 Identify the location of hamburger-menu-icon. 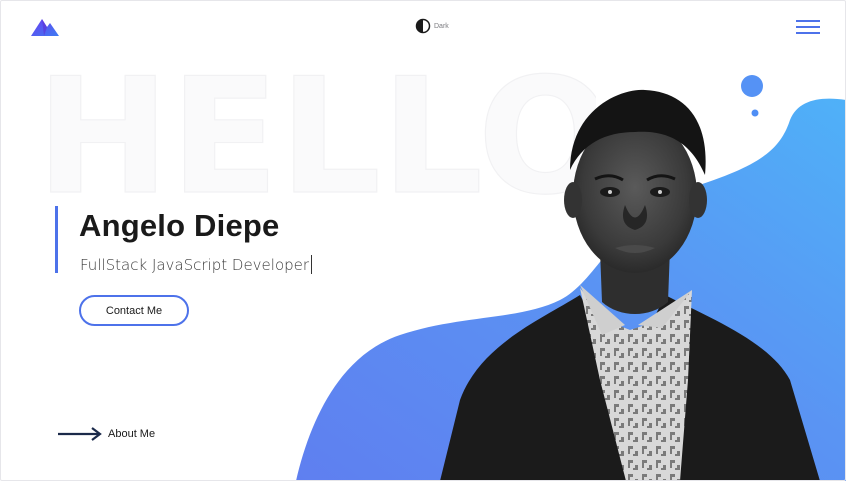
(808, 27).